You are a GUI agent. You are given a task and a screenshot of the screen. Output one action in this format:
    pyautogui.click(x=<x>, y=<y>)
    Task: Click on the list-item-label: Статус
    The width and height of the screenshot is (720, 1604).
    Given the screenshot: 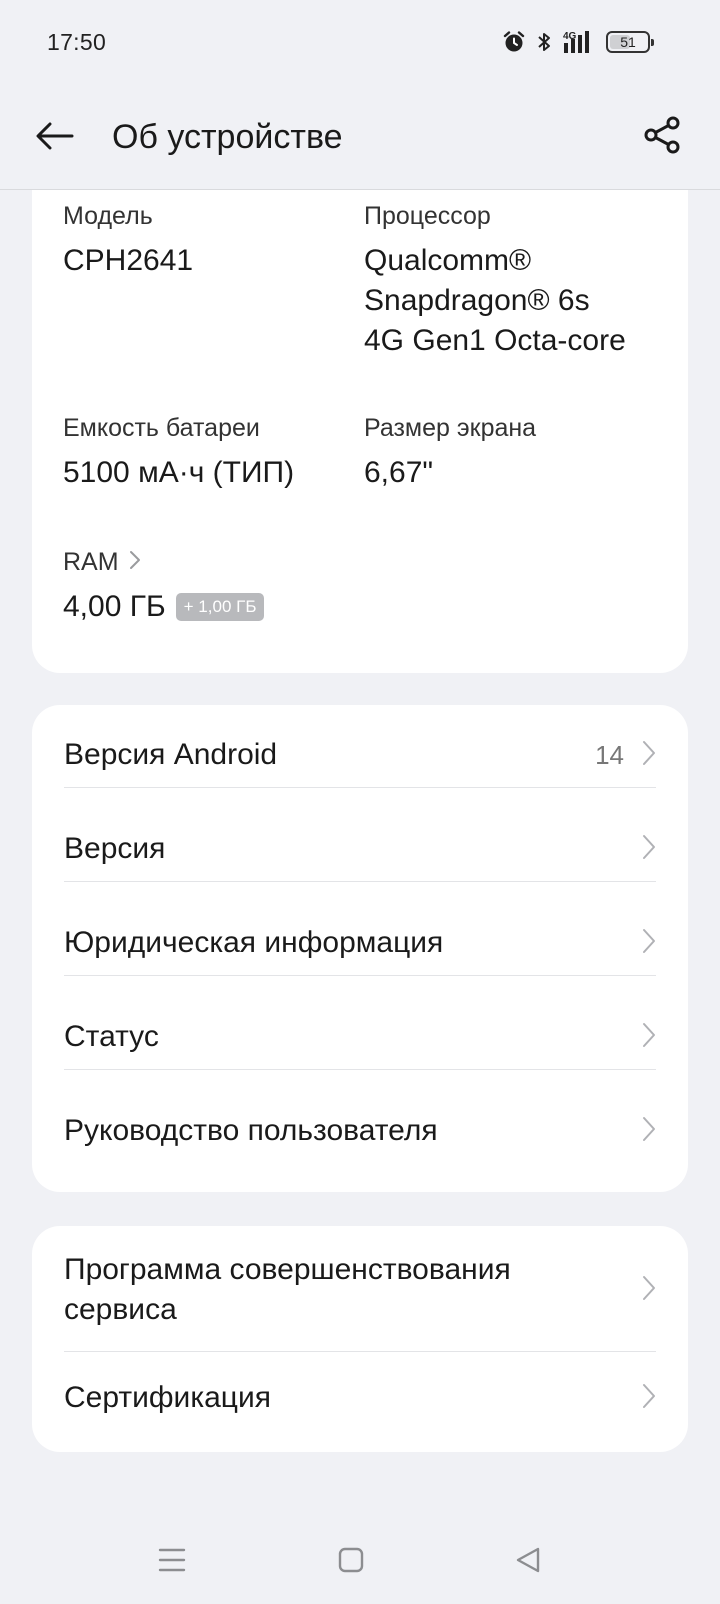 What is the action you would take?
    pyautogui.click(x=111, y=1036)
    